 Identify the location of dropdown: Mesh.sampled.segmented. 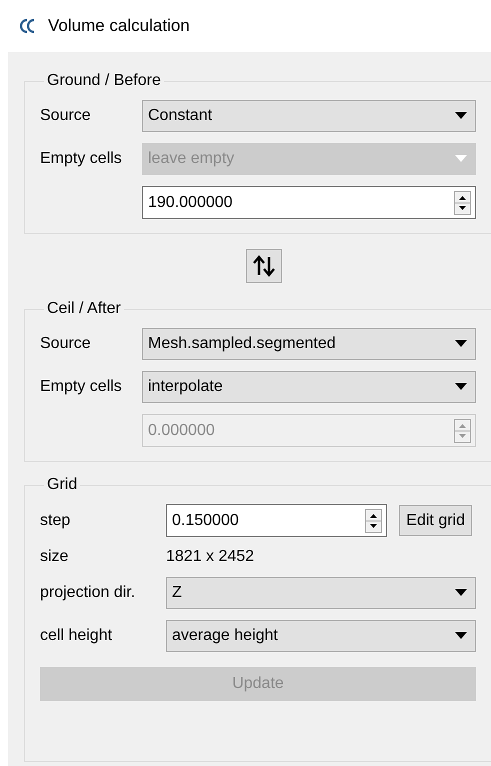
(309, 344).